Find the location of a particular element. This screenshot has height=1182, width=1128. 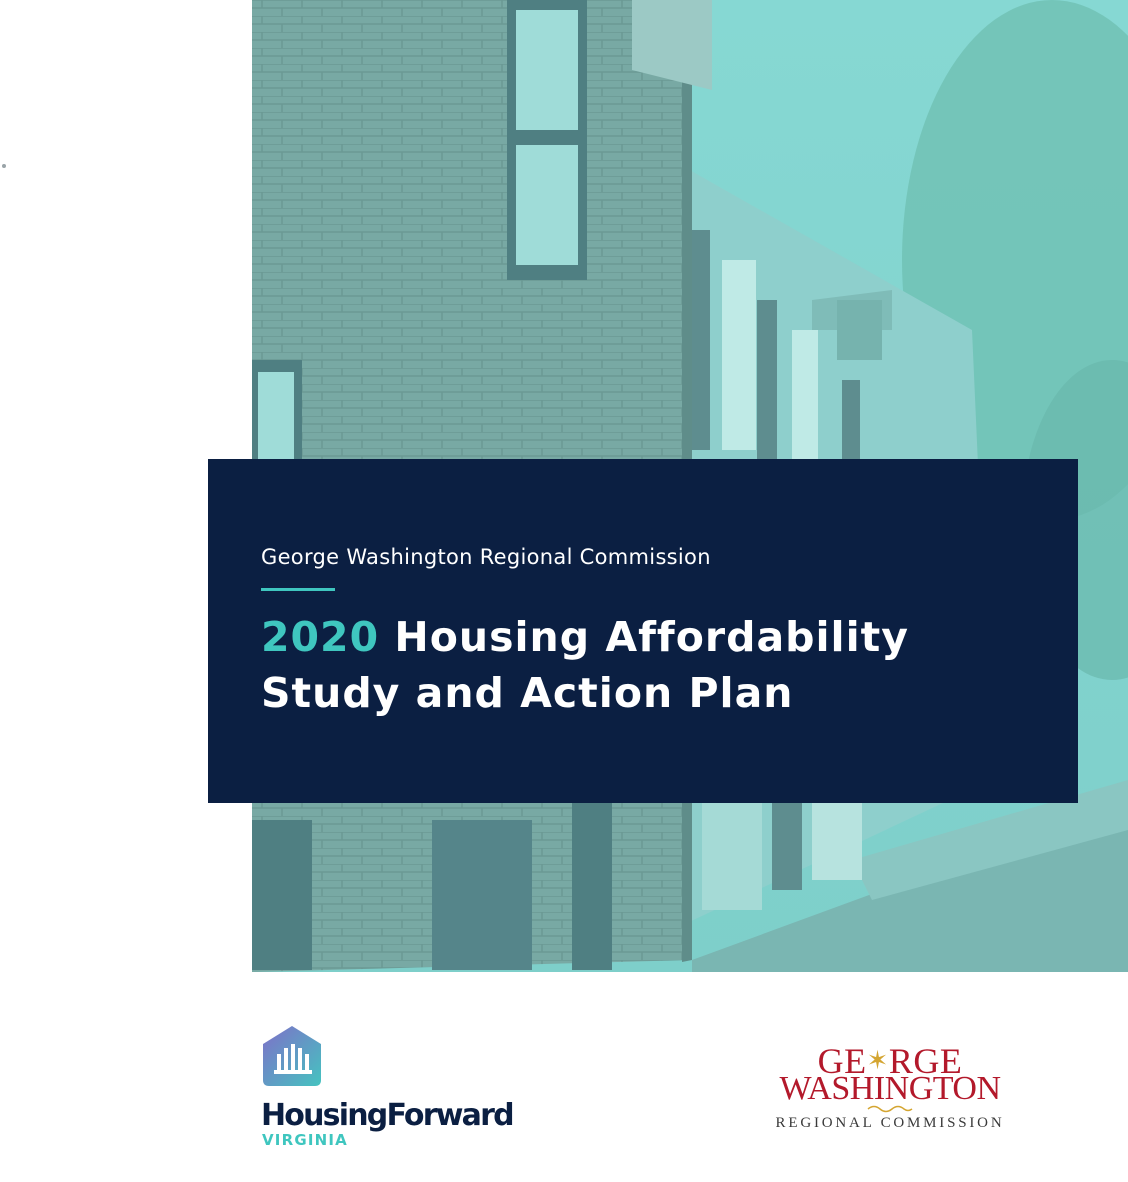

housing-forward-virginia-label: VIRGINIA is located at coordinates (305, 1140).